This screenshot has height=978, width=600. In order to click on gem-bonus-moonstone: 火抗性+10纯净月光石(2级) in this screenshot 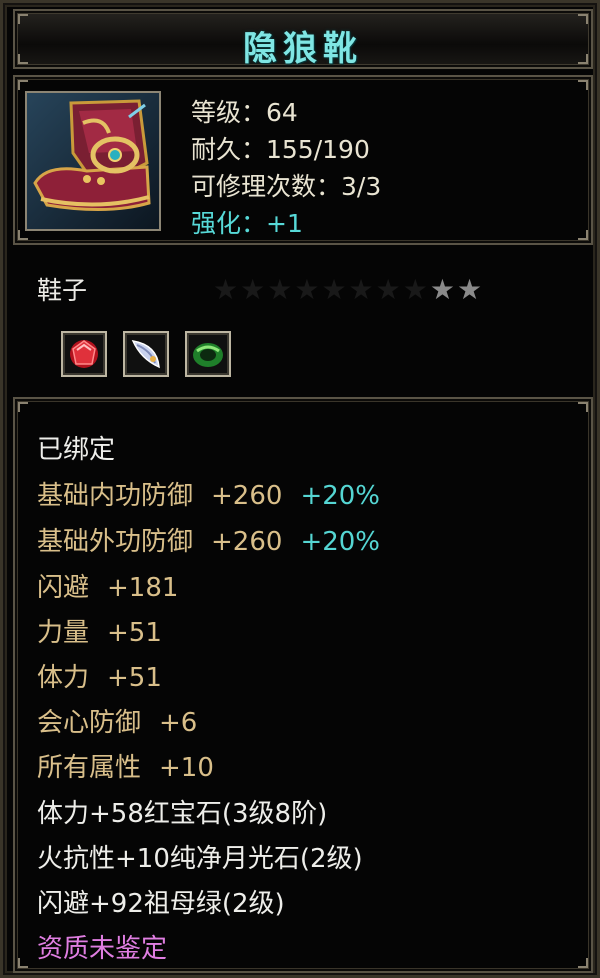, I will do `click(200, 859)`.